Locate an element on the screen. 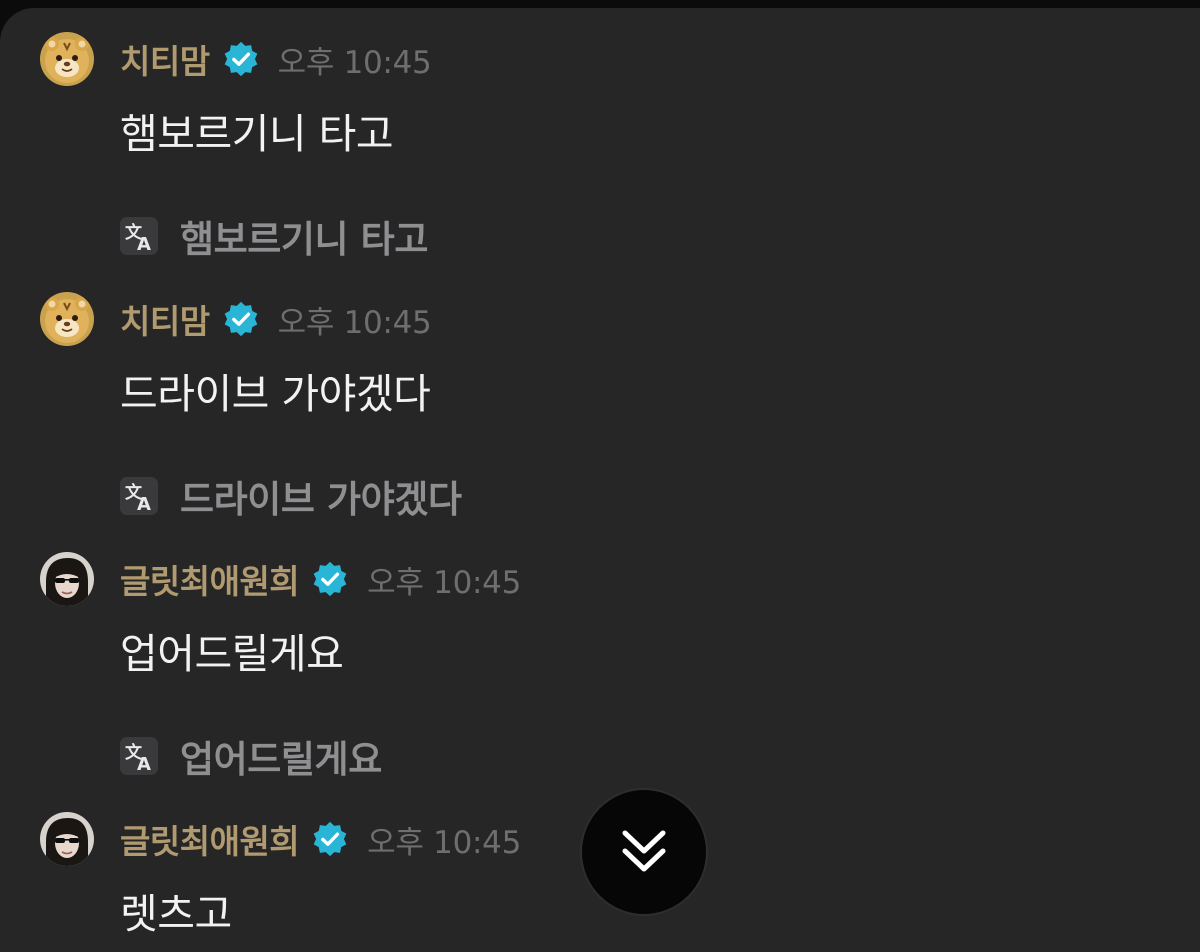  translation-row: 햄보르기니 타고 is located at coordinates (274, 237).